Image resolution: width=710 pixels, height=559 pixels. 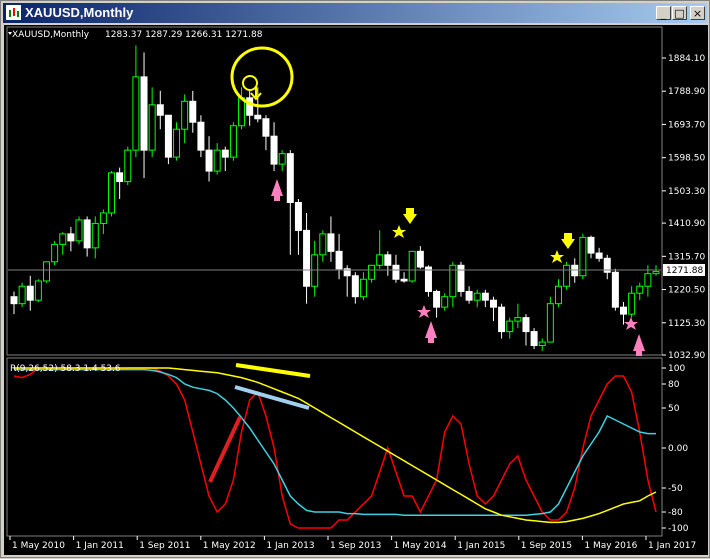 I want to click on price-tick-label: 1032.90, so click(x=686, y=356).